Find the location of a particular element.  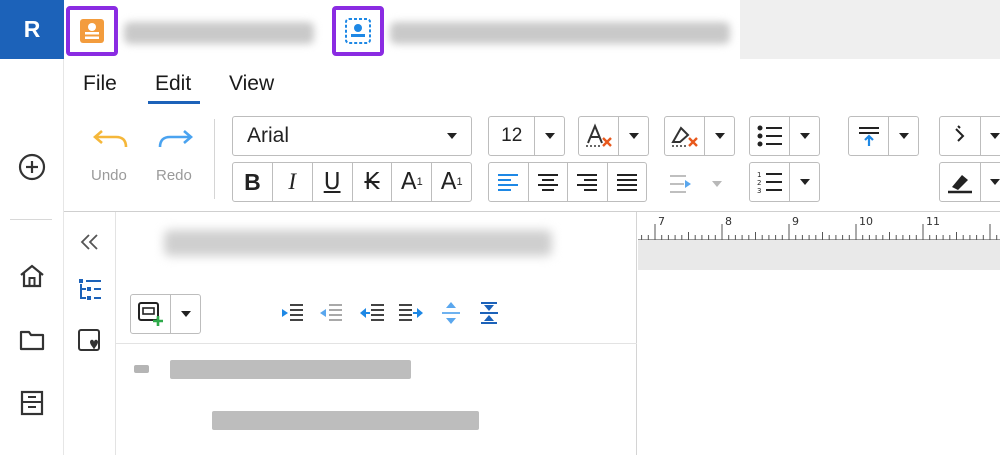

svg-text: 1 is located at coordinates (759, 175).